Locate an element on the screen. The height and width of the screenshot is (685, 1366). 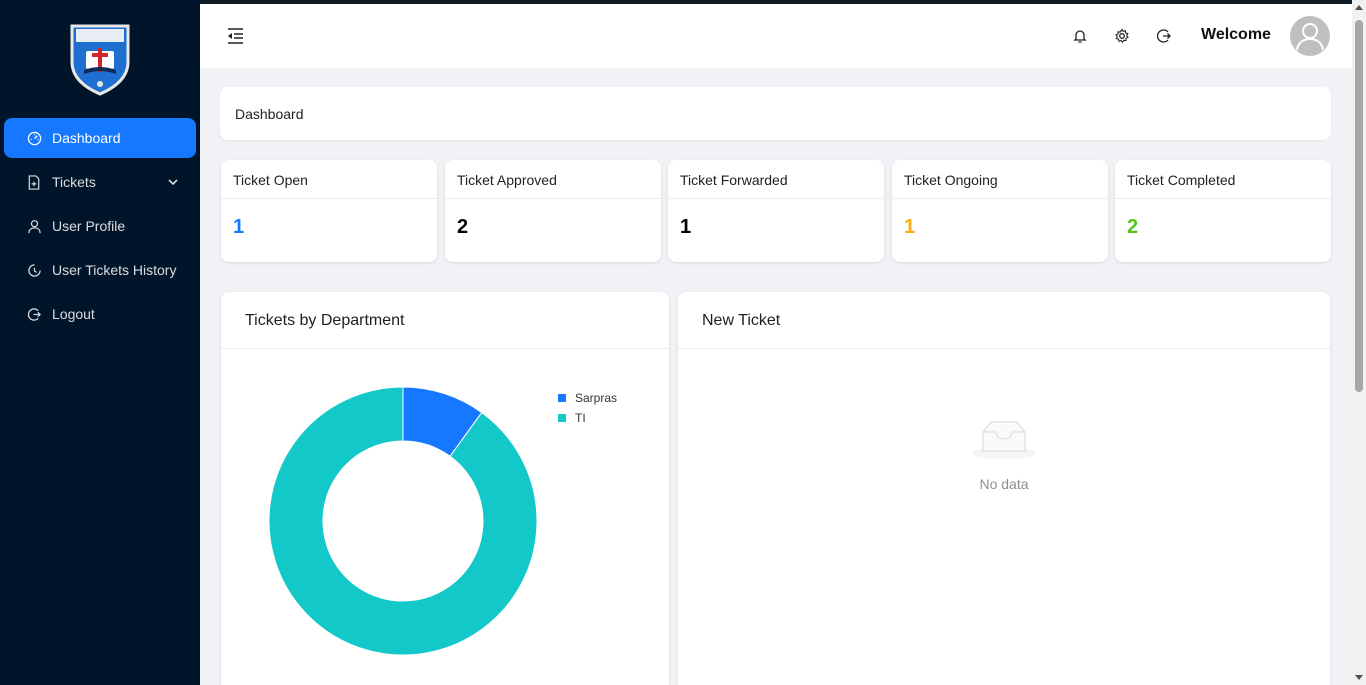
empty-state: No data is located at coordinates (1004, 455).